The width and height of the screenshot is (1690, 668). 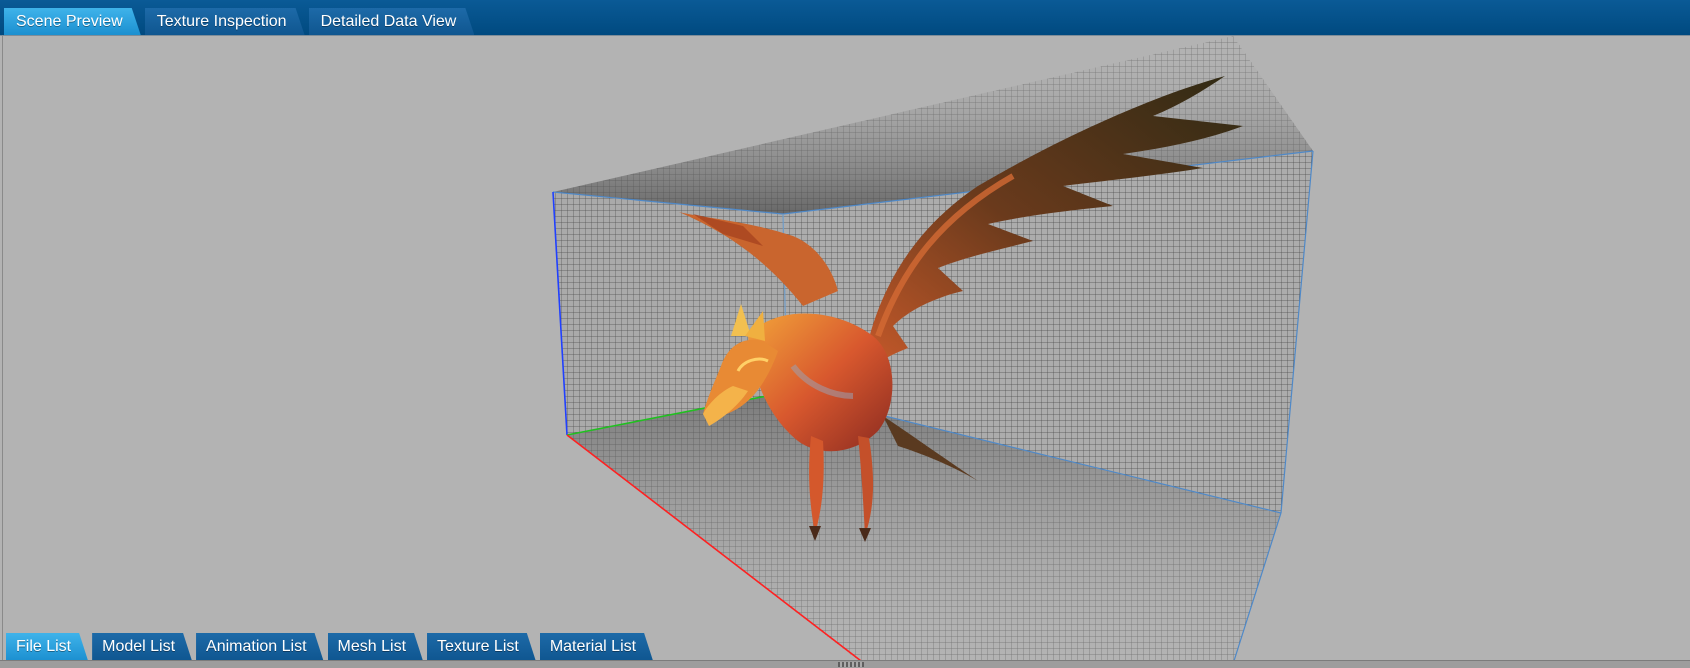 I want to click on tab-animation-list: Animation List, so click(x=260, y=647).